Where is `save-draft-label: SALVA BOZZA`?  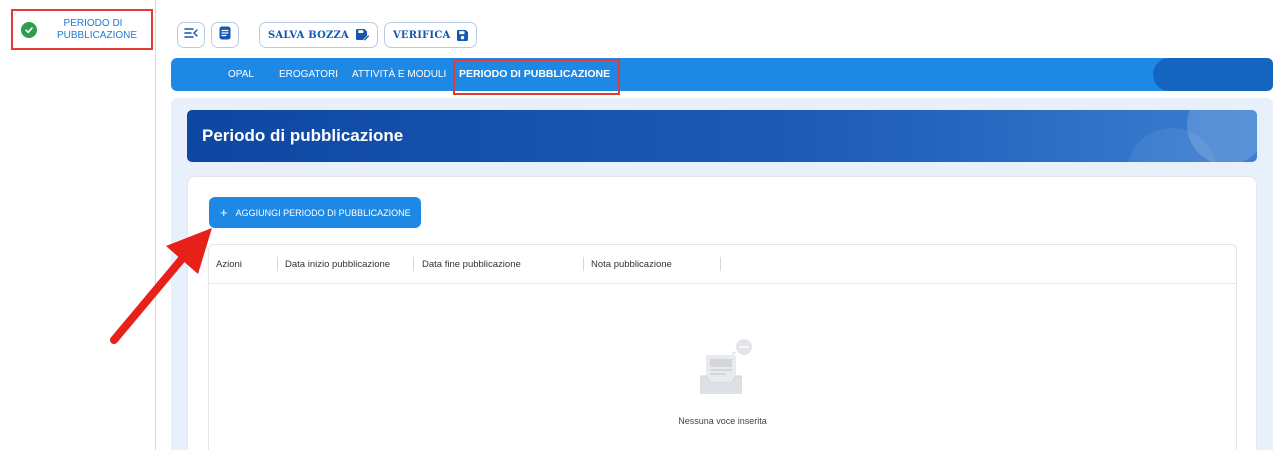 save-draft-label: SALVA BOZZA is located at coordinates (308, 35).